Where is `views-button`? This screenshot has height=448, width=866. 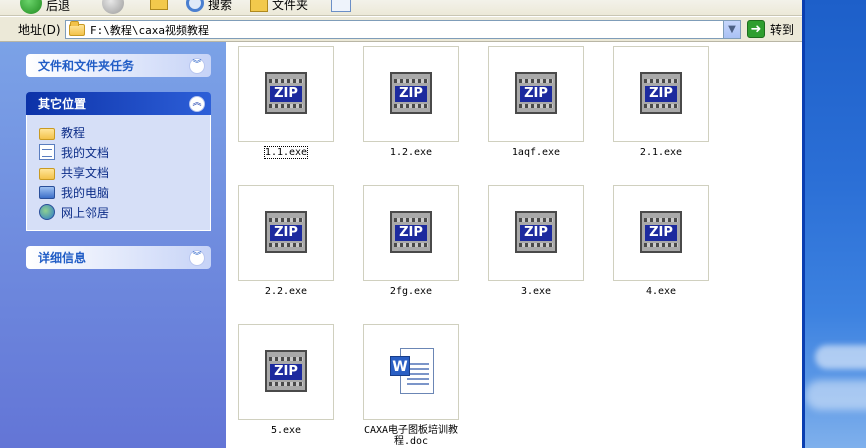 views-button is located at coordinates (341, 6).